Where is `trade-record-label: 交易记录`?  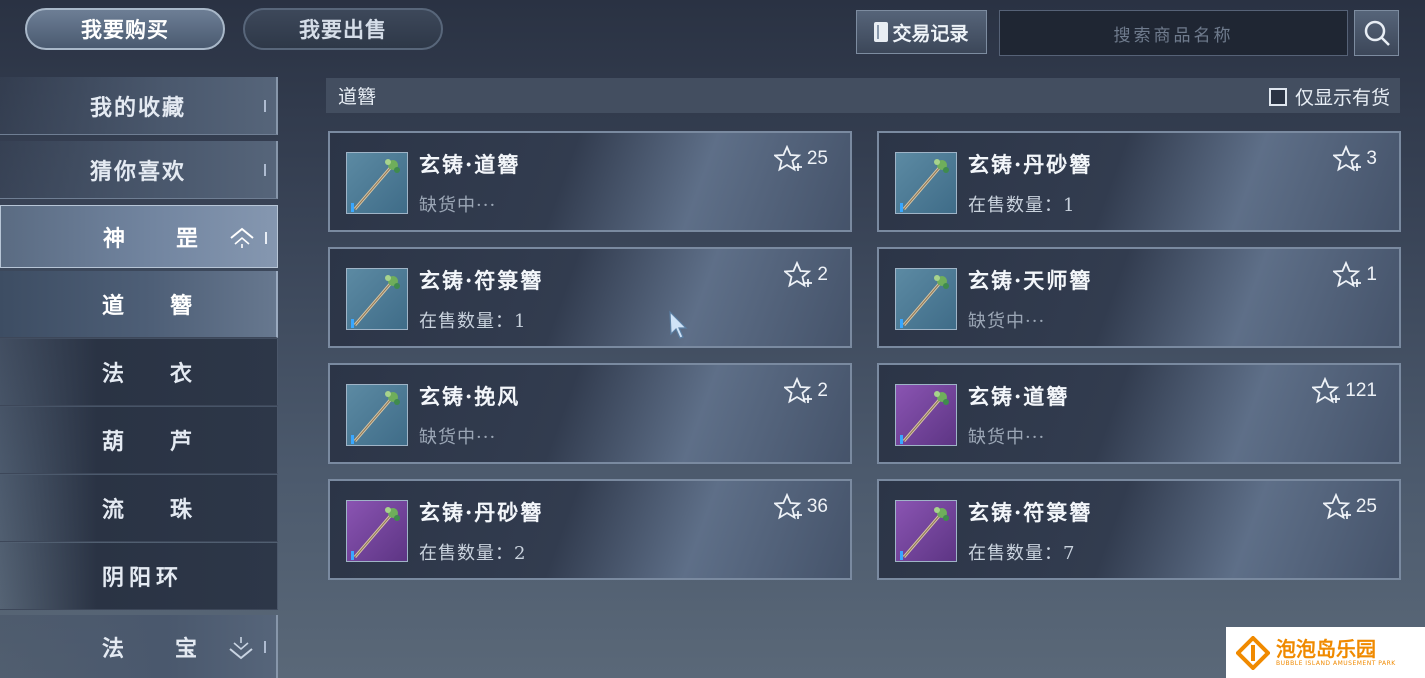
trade-record-label: 交易记录 is located at coordinates (930, 33).